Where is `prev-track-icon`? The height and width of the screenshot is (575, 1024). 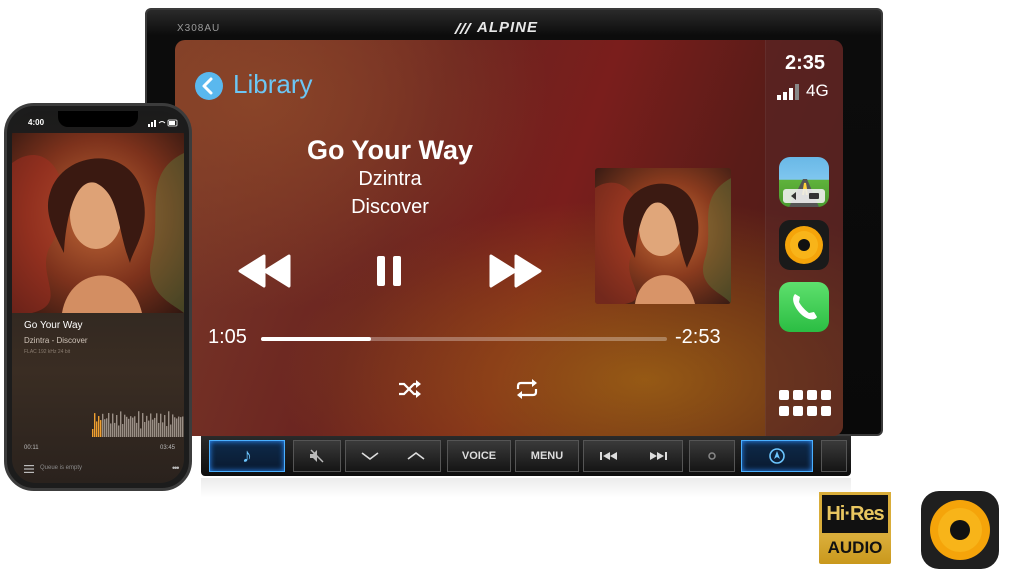 prev-track-icon is located at coordinates (608, 456).